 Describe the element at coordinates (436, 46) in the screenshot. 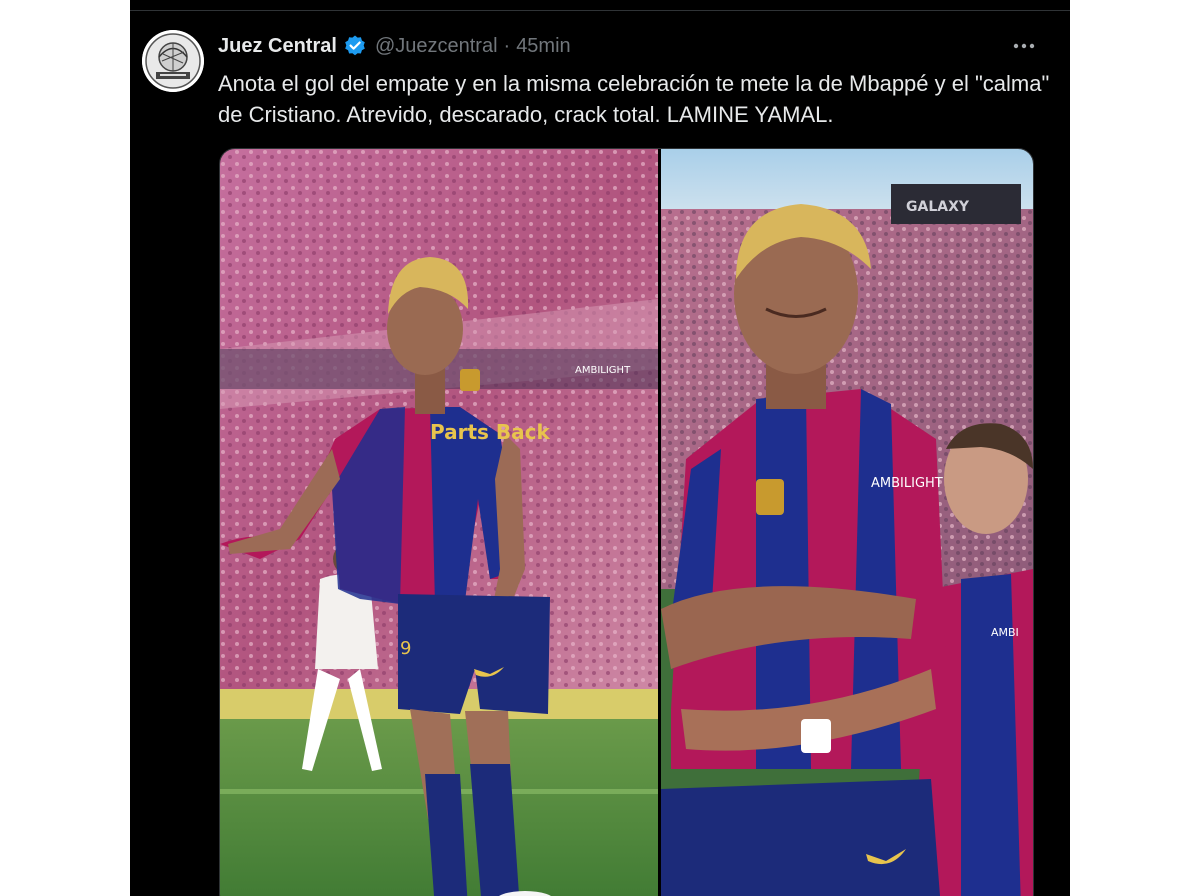

I see `author-handle: @Juezcentral` at that location.